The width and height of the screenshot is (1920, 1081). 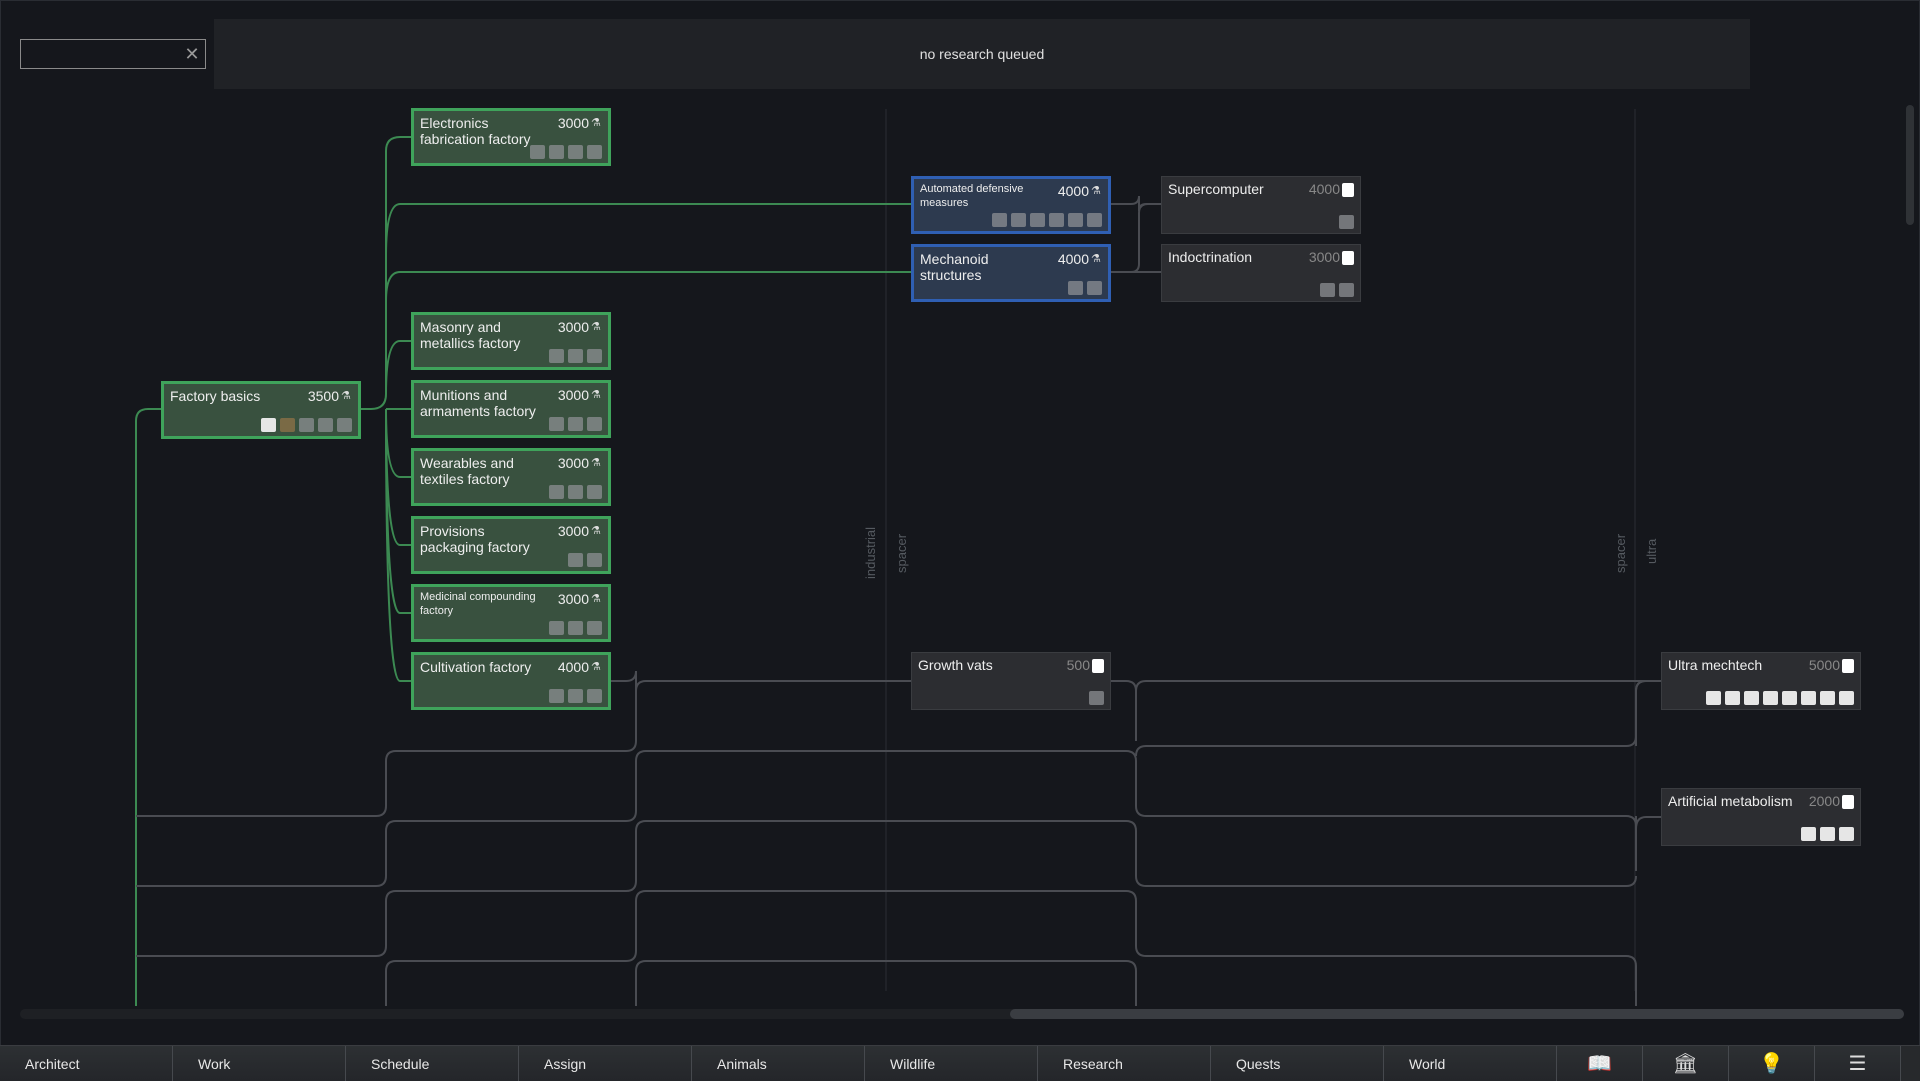 I want to click on lightbulb-icon: 💡, so click(x=1772, y=1063).